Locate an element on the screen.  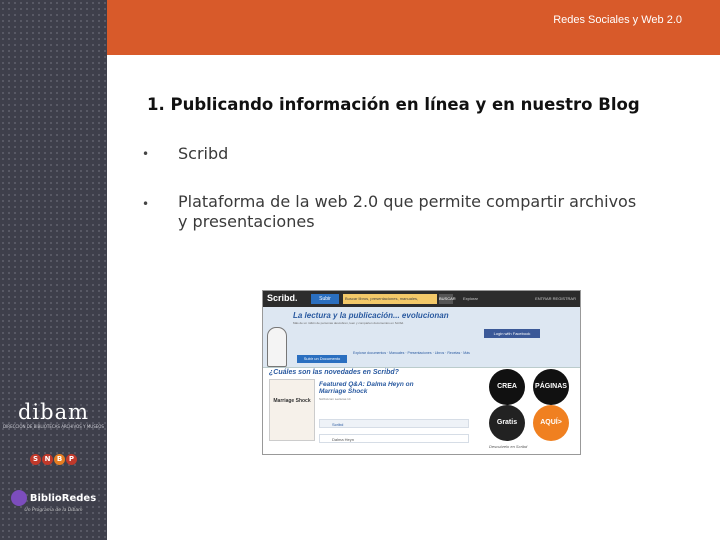
snbp-letter: S is located at coordinates (35, 459).